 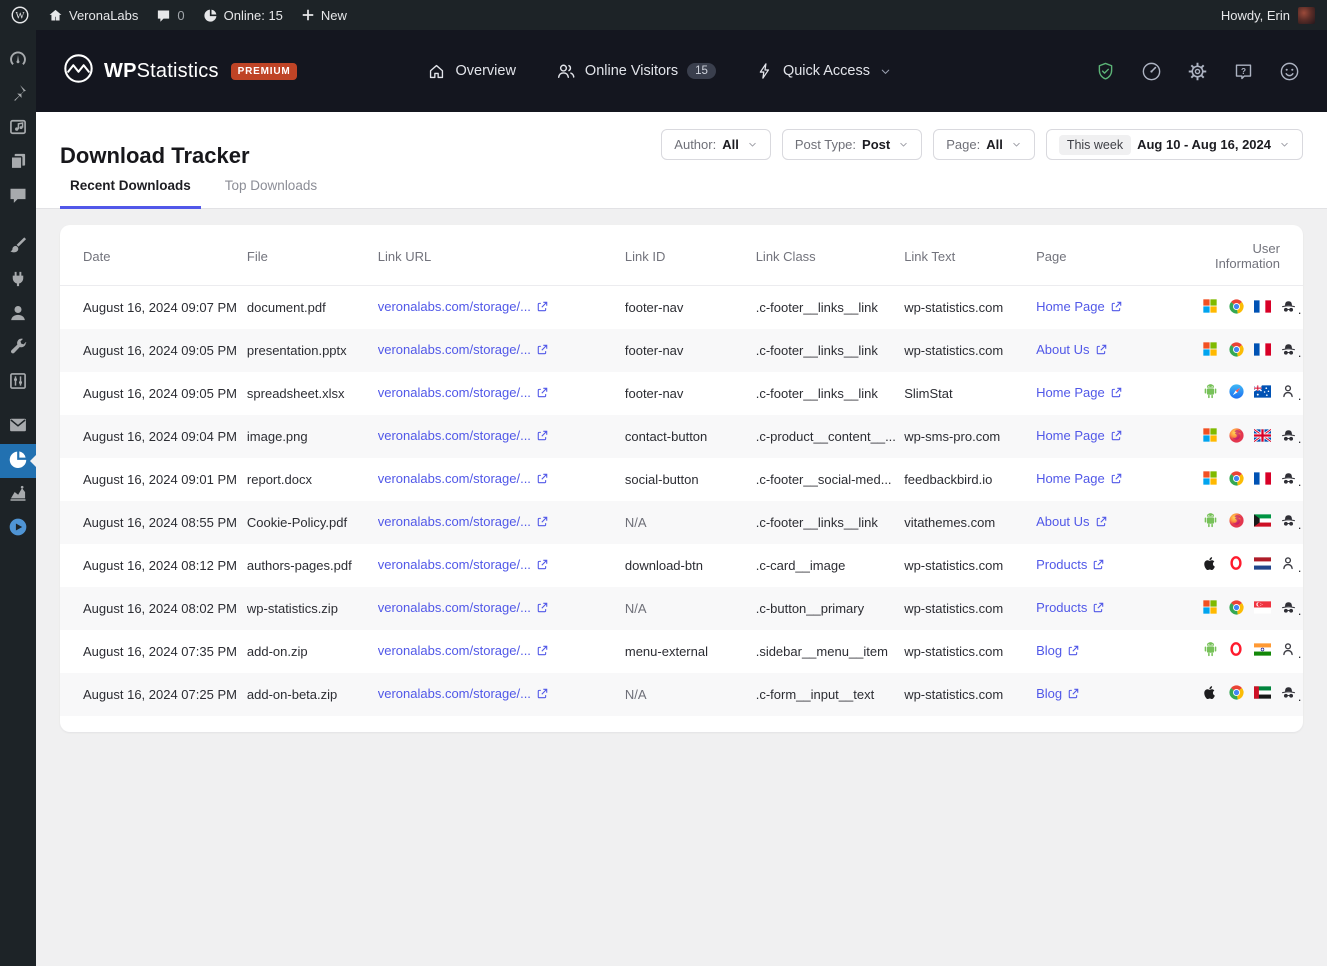 I want to click on online-menu-item: Online: 15, so click(x=243, y=15).